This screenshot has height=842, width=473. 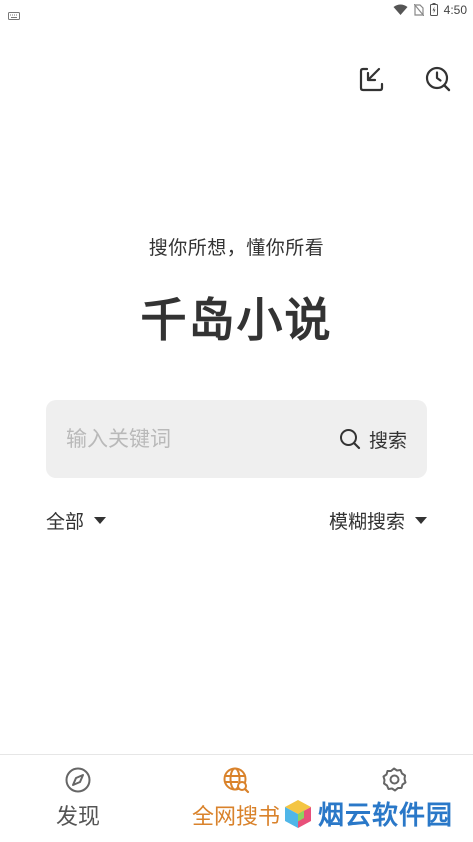 I want to click on search-button: 搜索, so click(x=373, y=439).